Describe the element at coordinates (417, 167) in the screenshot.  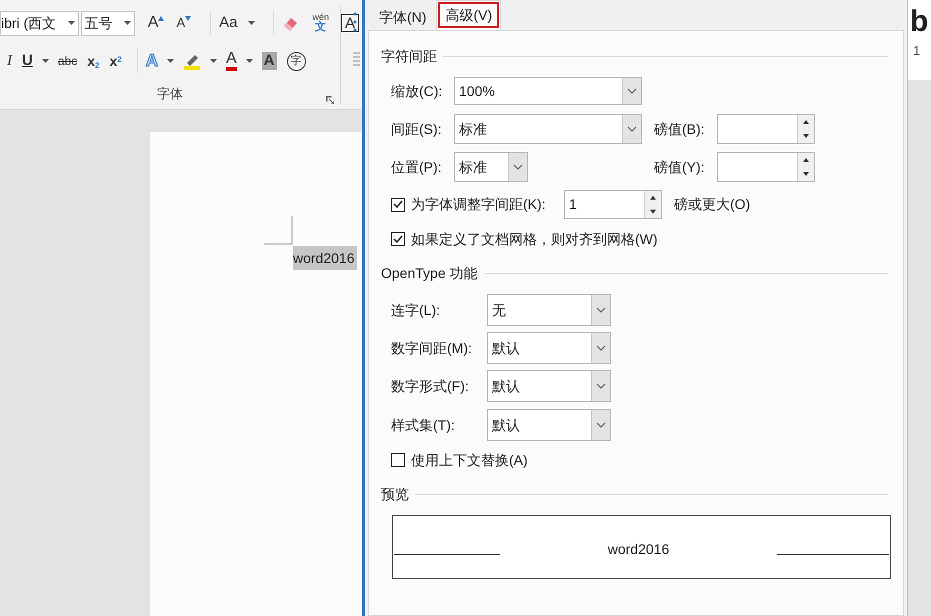
I see `field-label: 位置(P):` at that location.